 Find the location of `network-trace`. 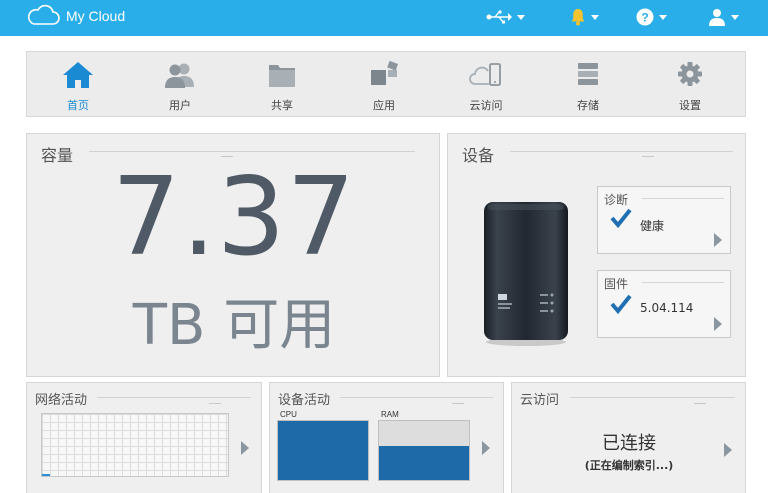

network-trace is located at coordinates (46, 475).